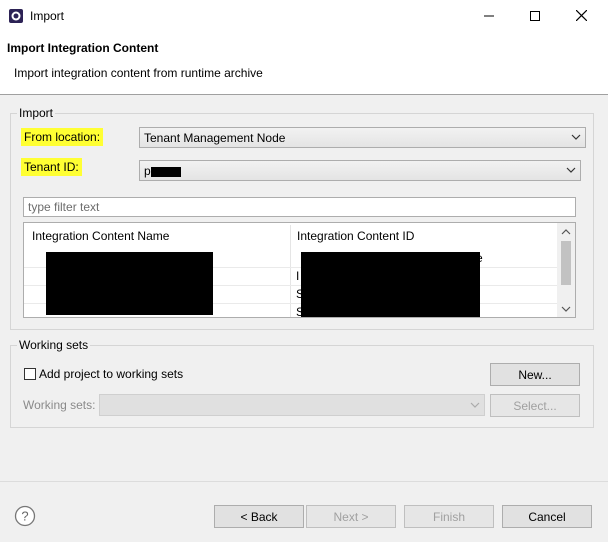 The width and height of the screenshot is (608, 542). What do you see at coordinates (299, 207) in the screenshot?
I see `filter-input: type filter text` at bounding box center [299, 207].